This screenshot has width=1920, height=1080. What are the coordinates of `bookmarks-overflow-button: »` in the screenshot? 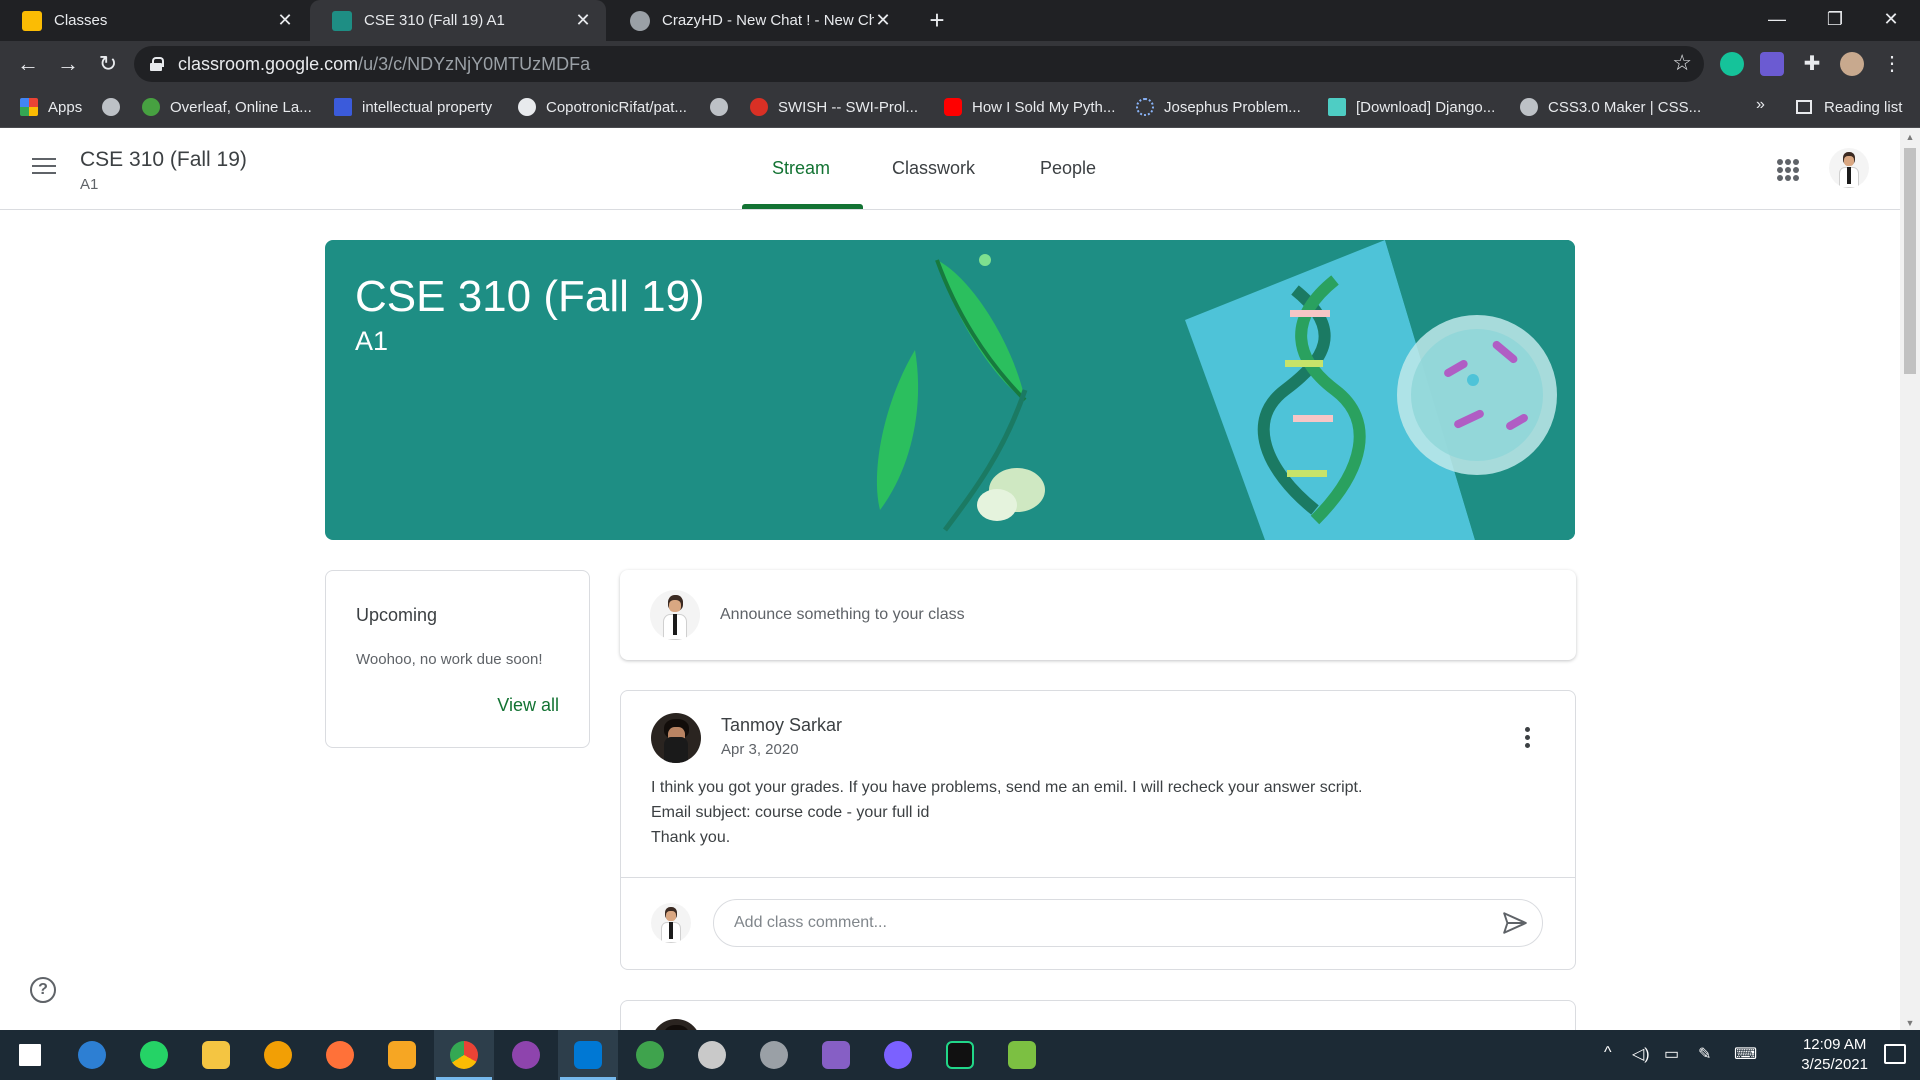 It's located at (1760, 105).